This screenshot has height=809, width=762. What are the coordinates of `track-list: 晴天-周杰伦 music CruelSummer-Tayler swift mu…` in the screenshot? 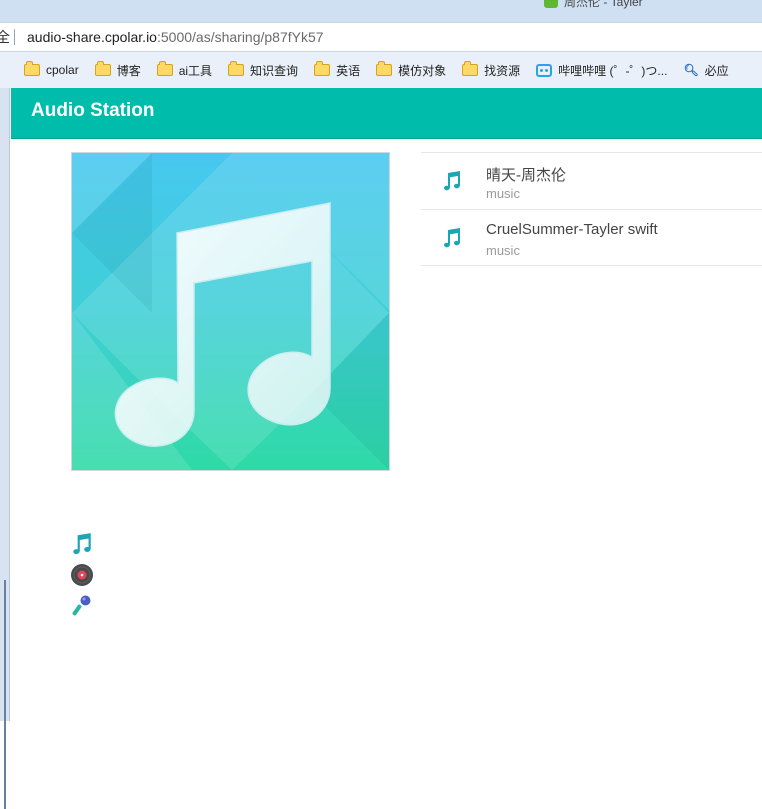 It's located at (591, 209).